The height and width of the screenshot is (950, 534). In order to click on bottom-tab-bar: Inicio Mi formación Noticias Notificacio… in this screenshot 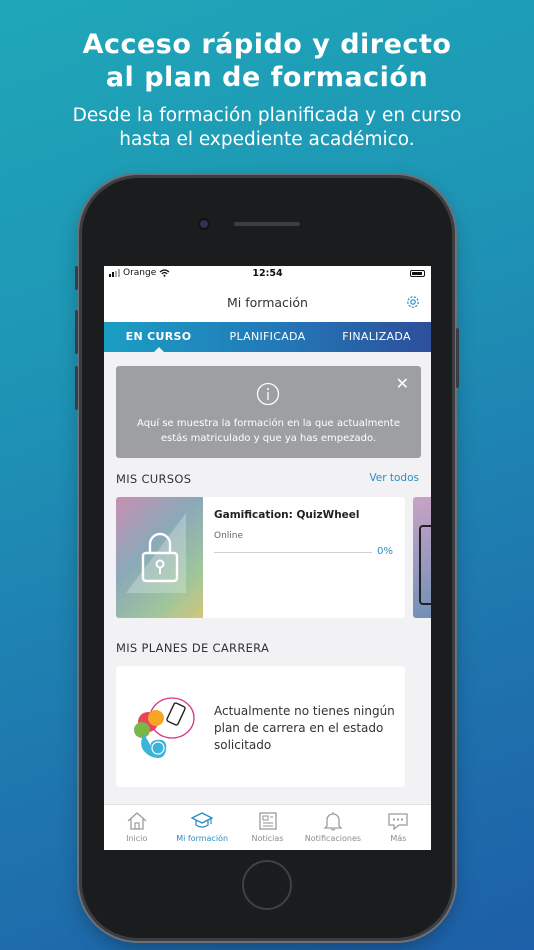, I will do `click(267, 827)`.